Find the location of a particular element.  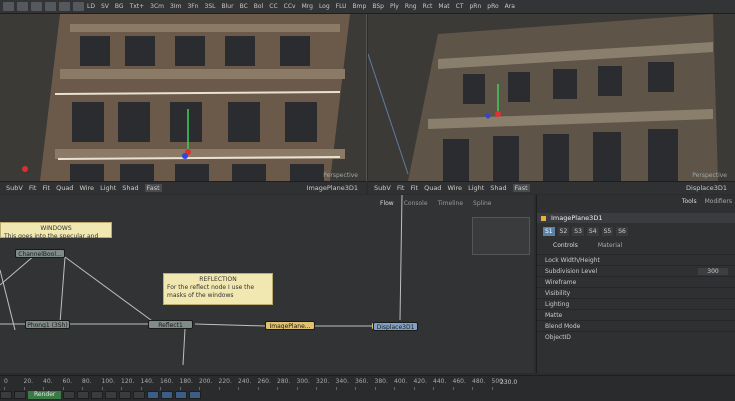

flow-navigator is located at coordinates (501, 236).